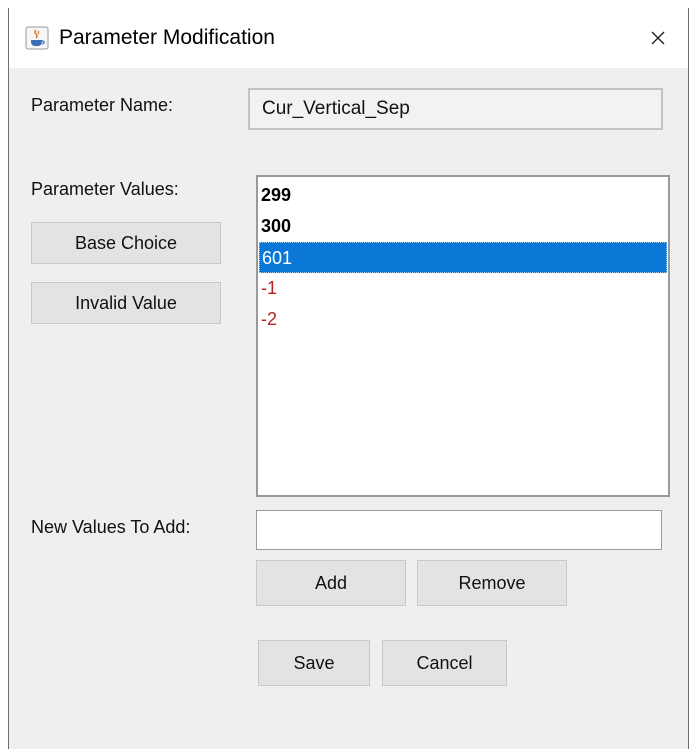  What do you see at coordinates (126, 303) in the screenshot?
I see `invalid-value-button: Invalid Value` at bounding box center [126, 303].